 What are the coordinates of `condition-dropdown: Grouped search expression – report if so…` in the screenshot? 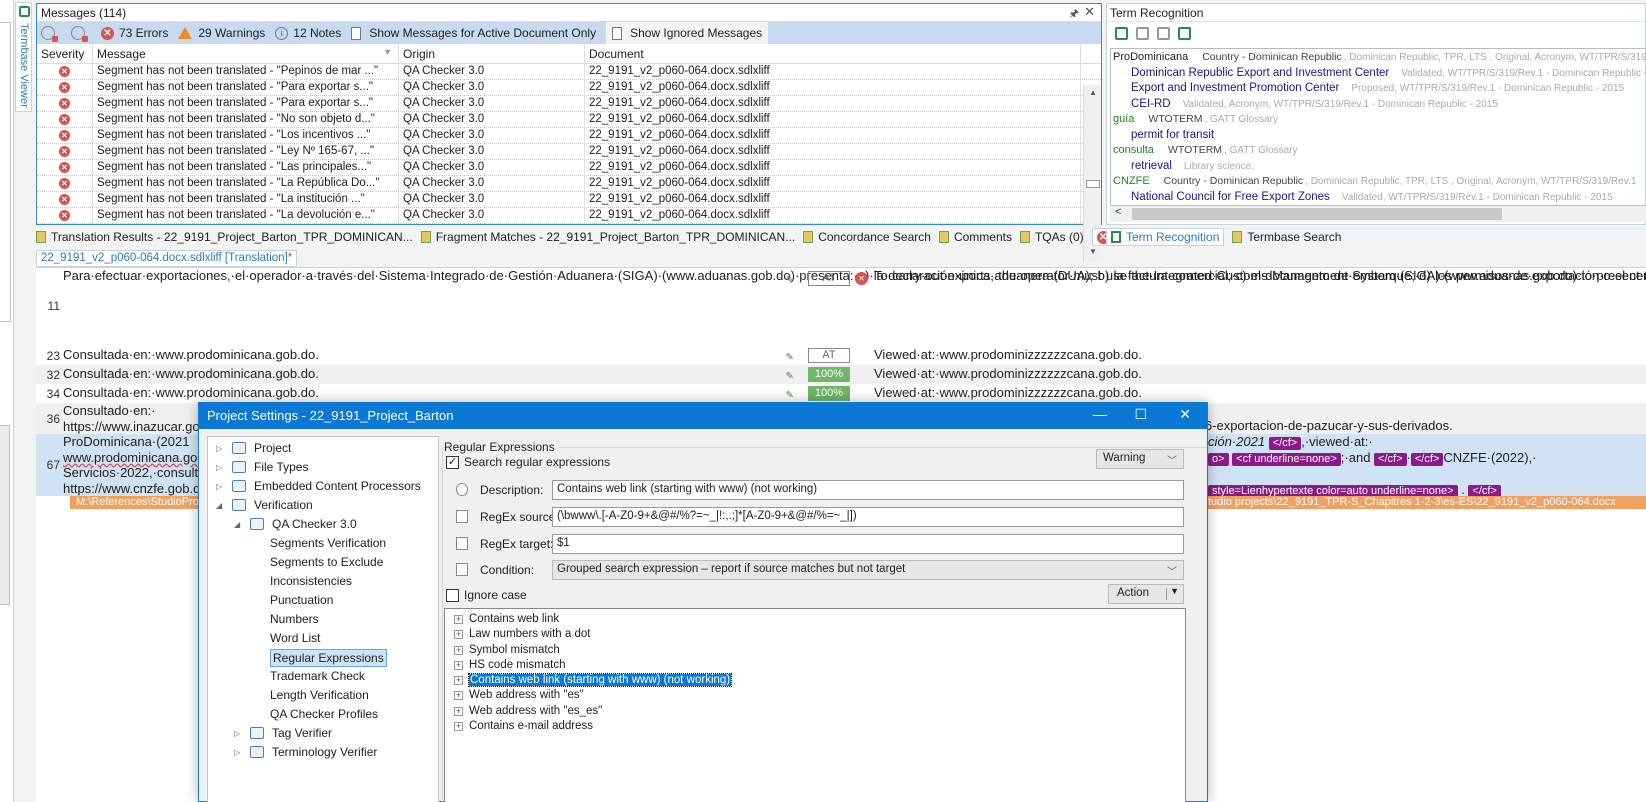 It's located at (868, 570).